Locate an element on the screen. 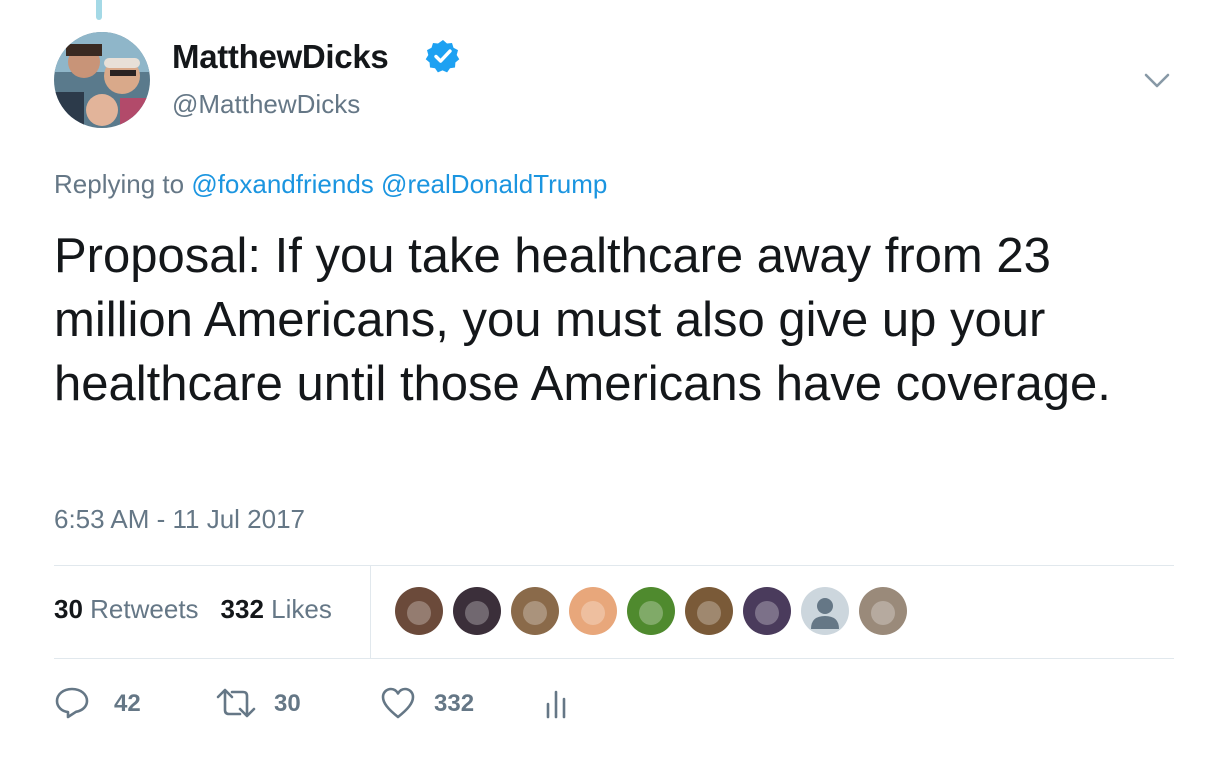 The height and width of the screenshot is (766, 1228). likes-stat: 332 Likes is located at coordinates (276, 609).